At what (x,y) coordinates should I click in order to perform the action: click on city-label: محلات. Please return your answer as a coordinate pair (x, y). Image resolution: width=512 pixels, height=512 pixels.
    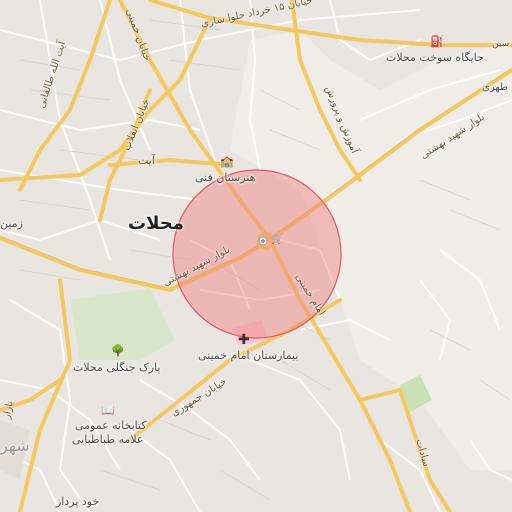
    Looking at the image, I should click on (156, 223).